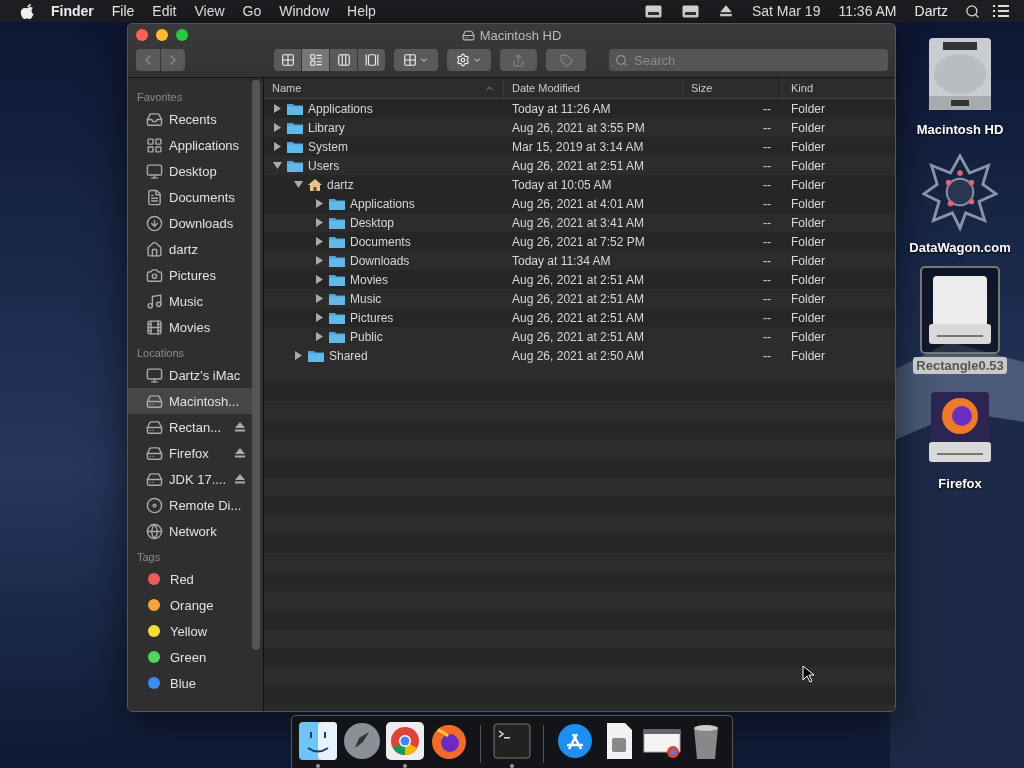 This screenshot has width=1024, height=768. What do you see at coordinates (960, 192) in the screenshot?
I see `star-pattern-icon` at bounding box center [960, 192].